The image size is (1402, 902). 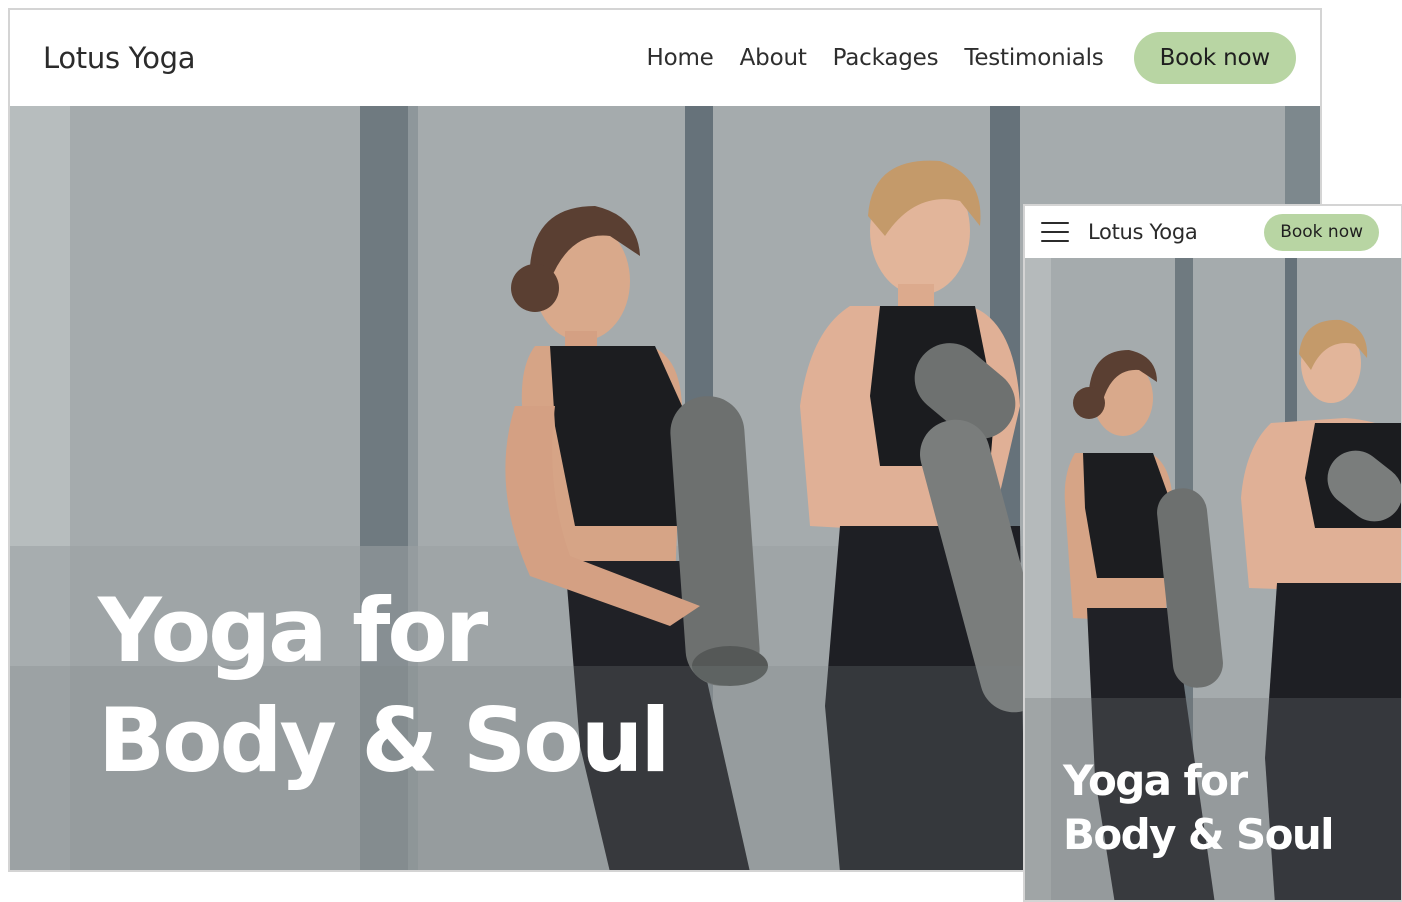 What do you see at coordinates (1214, 58) in the screenshot?
I see `book-now-button: Book now` at bounding box center [1214, 58].